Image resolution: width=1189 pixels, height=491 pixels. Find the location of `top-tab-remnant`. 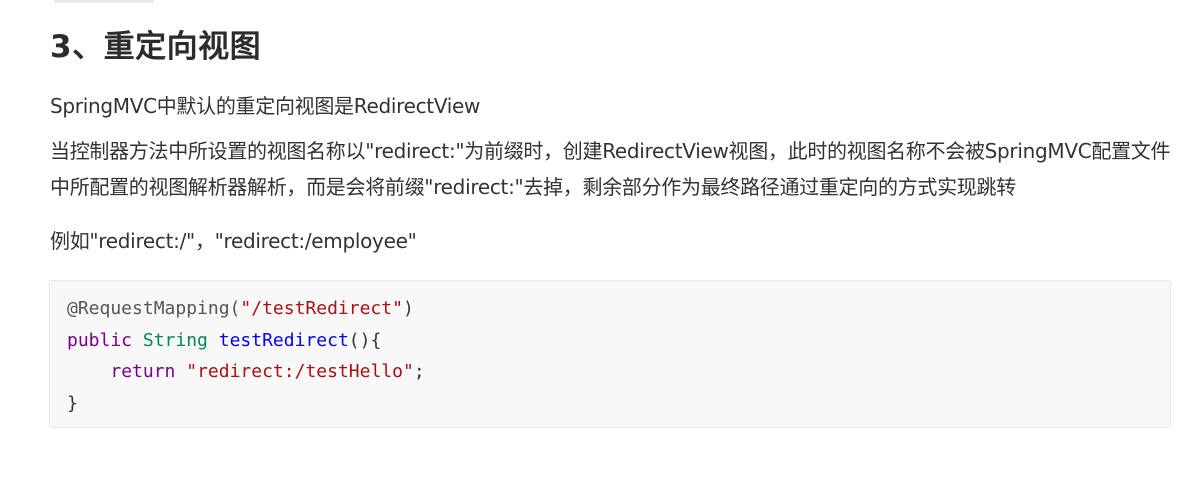

top-tab-remnant is located at coordinates (104, 1).